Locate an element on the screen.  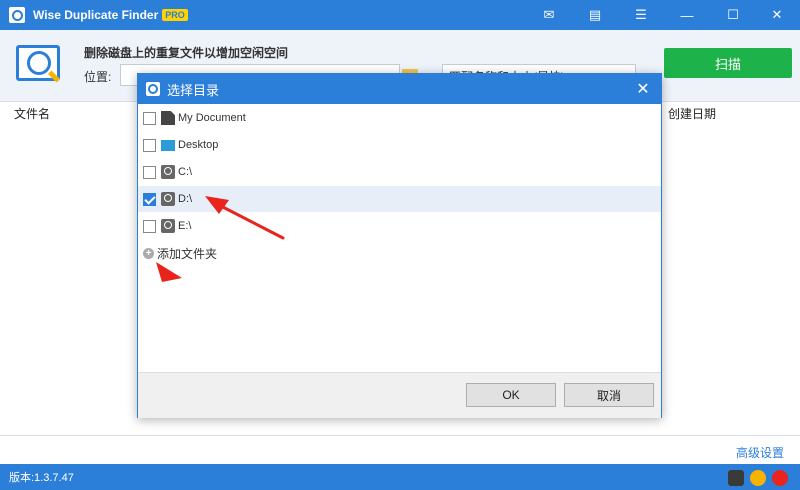
weibo-icon is located at coordinates (780, 478).